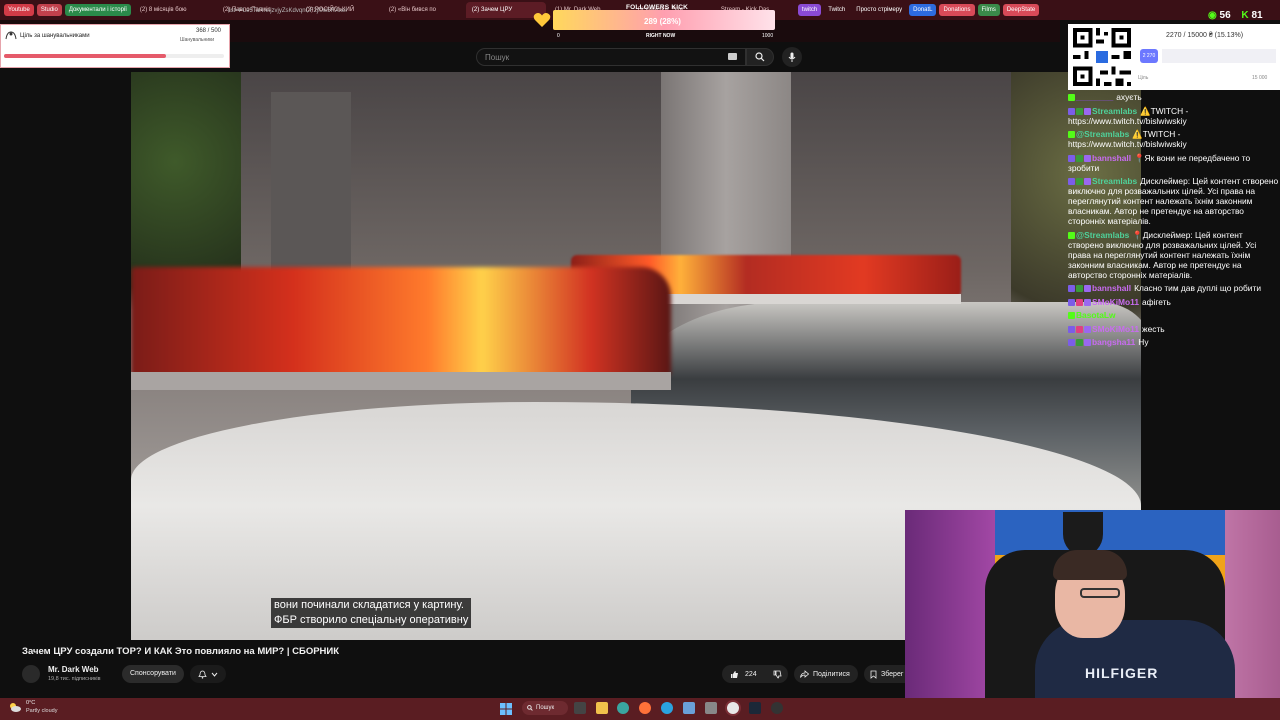  I want to click on search-input: Пошук, so click(611, 57).